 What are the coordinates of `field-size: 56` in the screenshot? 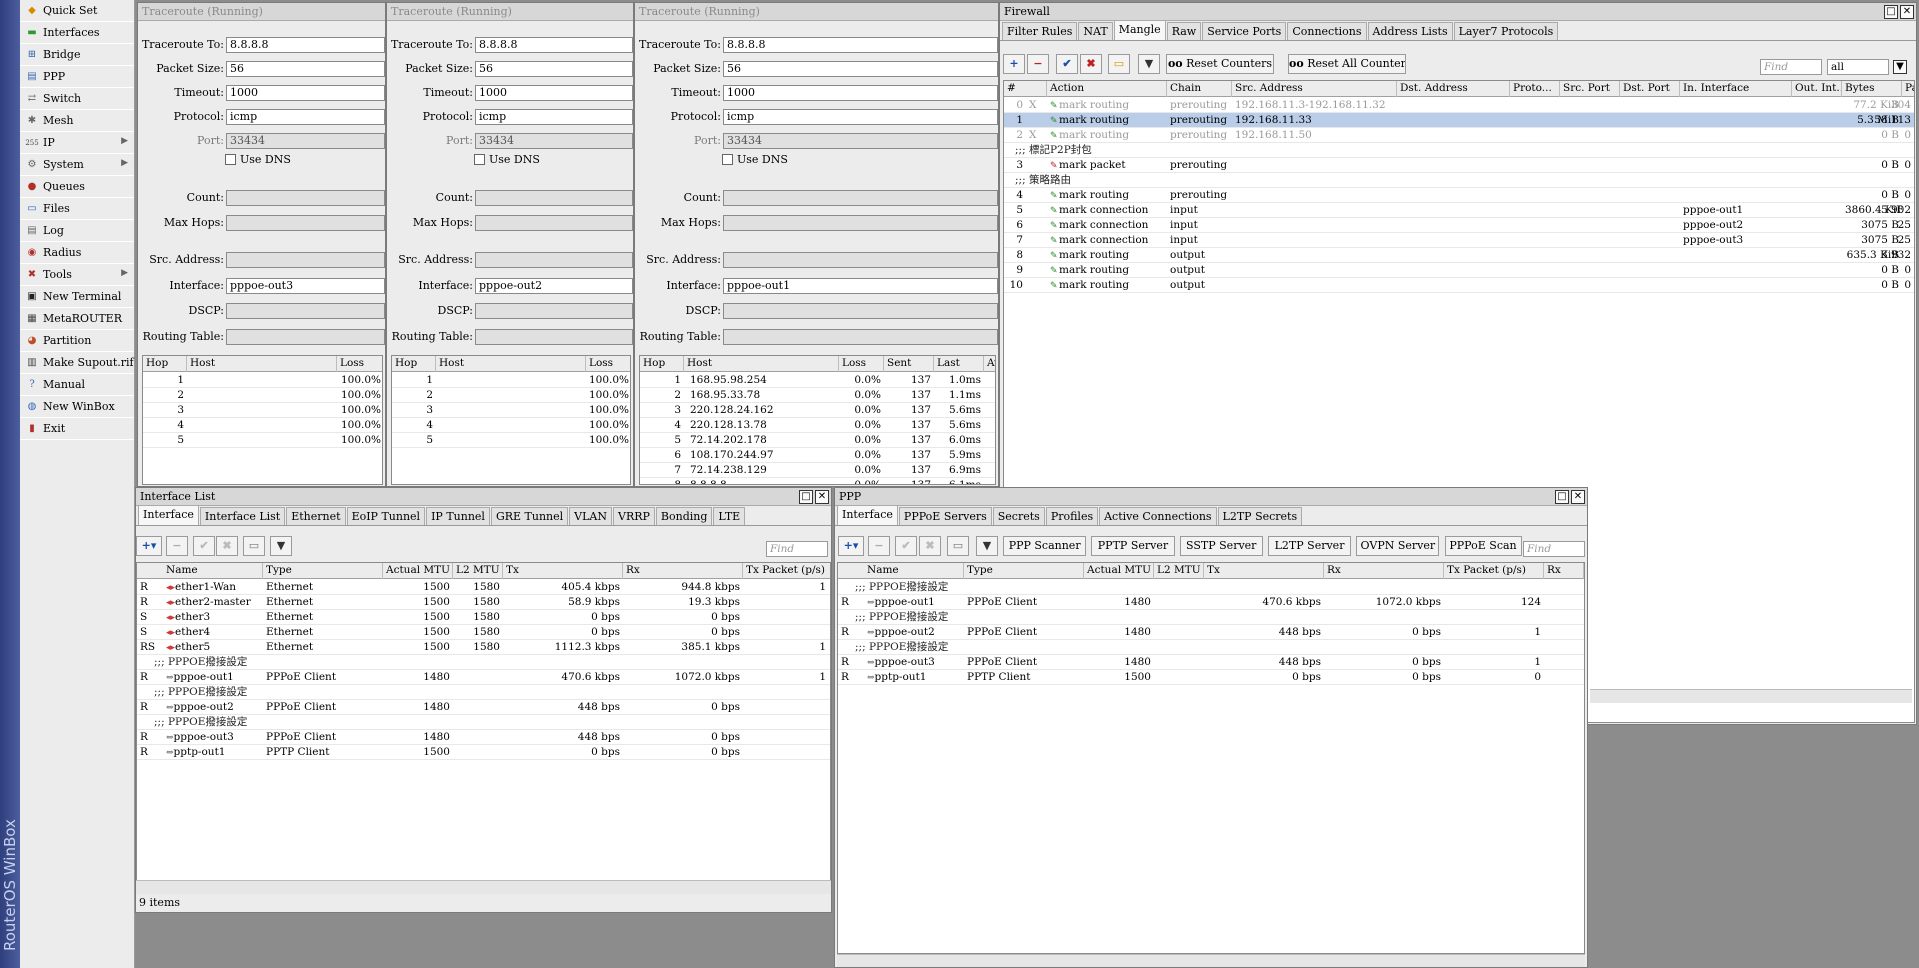 It's located at (305, 69).